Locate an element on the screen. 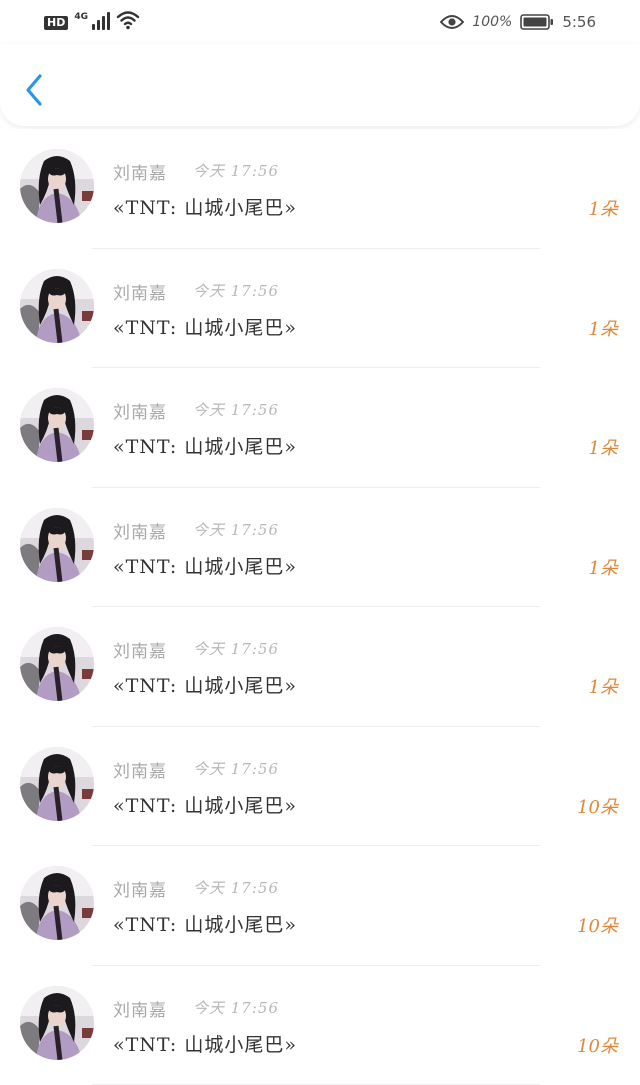 This screenshot has height=1085, width=640. nav-header is located at coordinates (320, 85).